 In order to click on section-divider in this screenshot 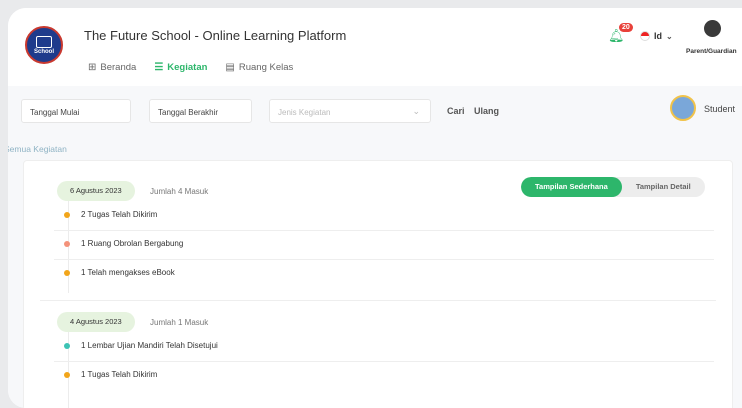, I will do `click(378, 300)`.